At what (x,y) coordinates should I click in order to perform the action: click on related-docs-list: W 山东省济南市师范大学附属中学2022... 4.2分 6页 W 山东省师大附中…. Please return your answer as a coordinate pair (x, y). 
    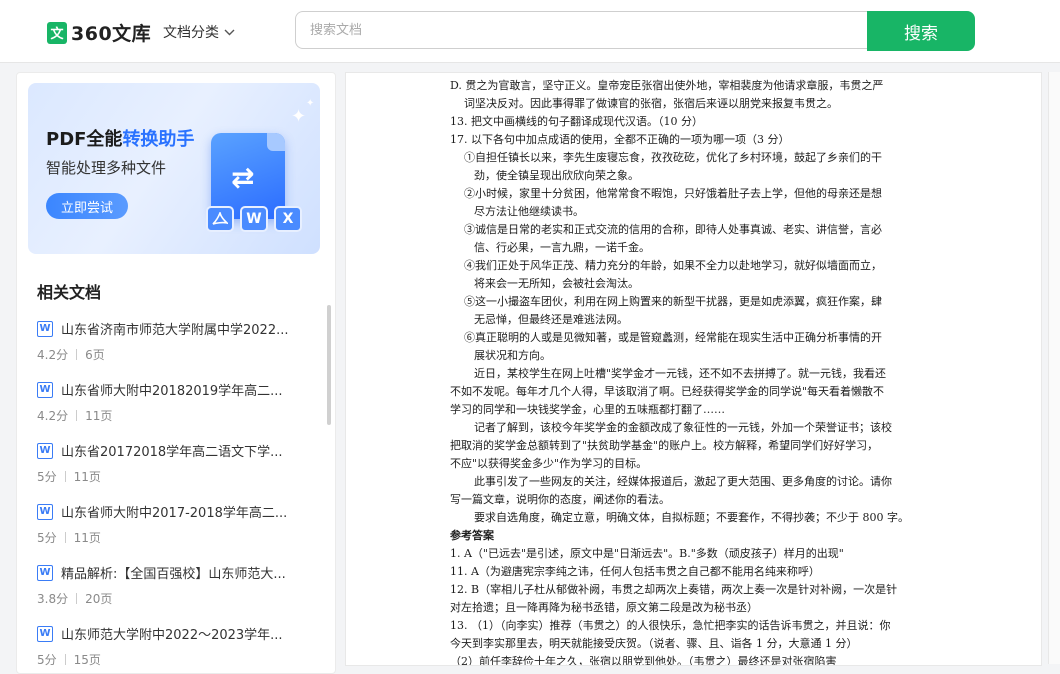
    Looking at the image, I should click on (182, 496).